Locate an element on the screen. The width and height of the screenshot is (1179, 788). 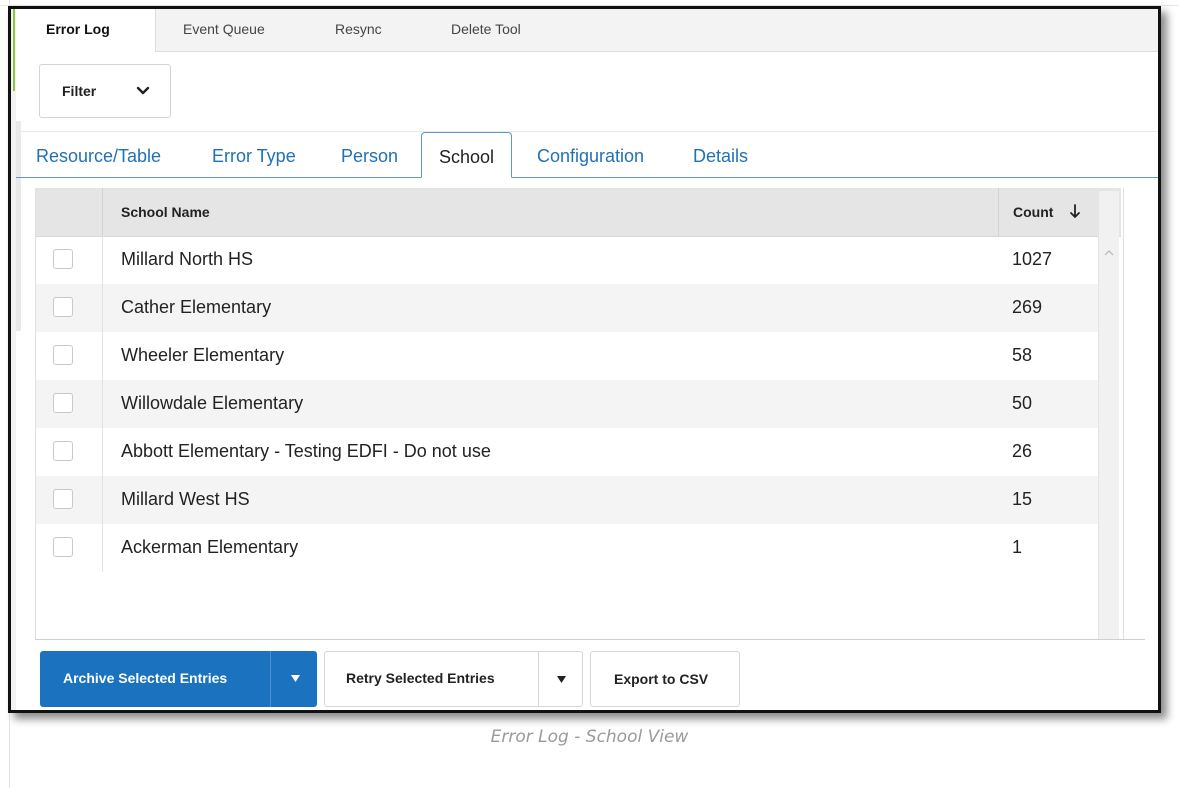
table-row: Wheeler Elementary 58 is located at coordinates (567, 356).